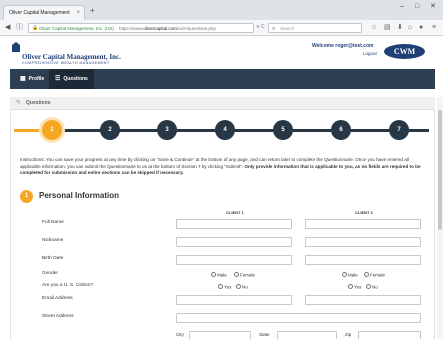 The image size is (443, 339). What do you see at coordinates (307, 335) in the screenshot?
I see `state-input` at bounding box center [307, 335].